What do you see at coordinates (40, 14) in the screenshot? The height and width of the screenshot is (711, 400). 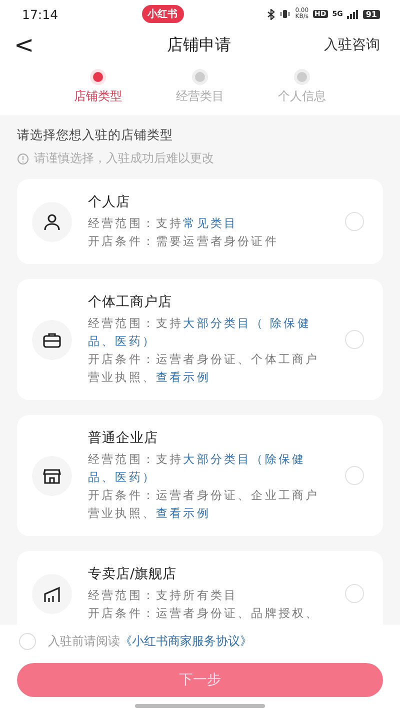 I see `status-time: 17:14` at bounding box center [40, 14].